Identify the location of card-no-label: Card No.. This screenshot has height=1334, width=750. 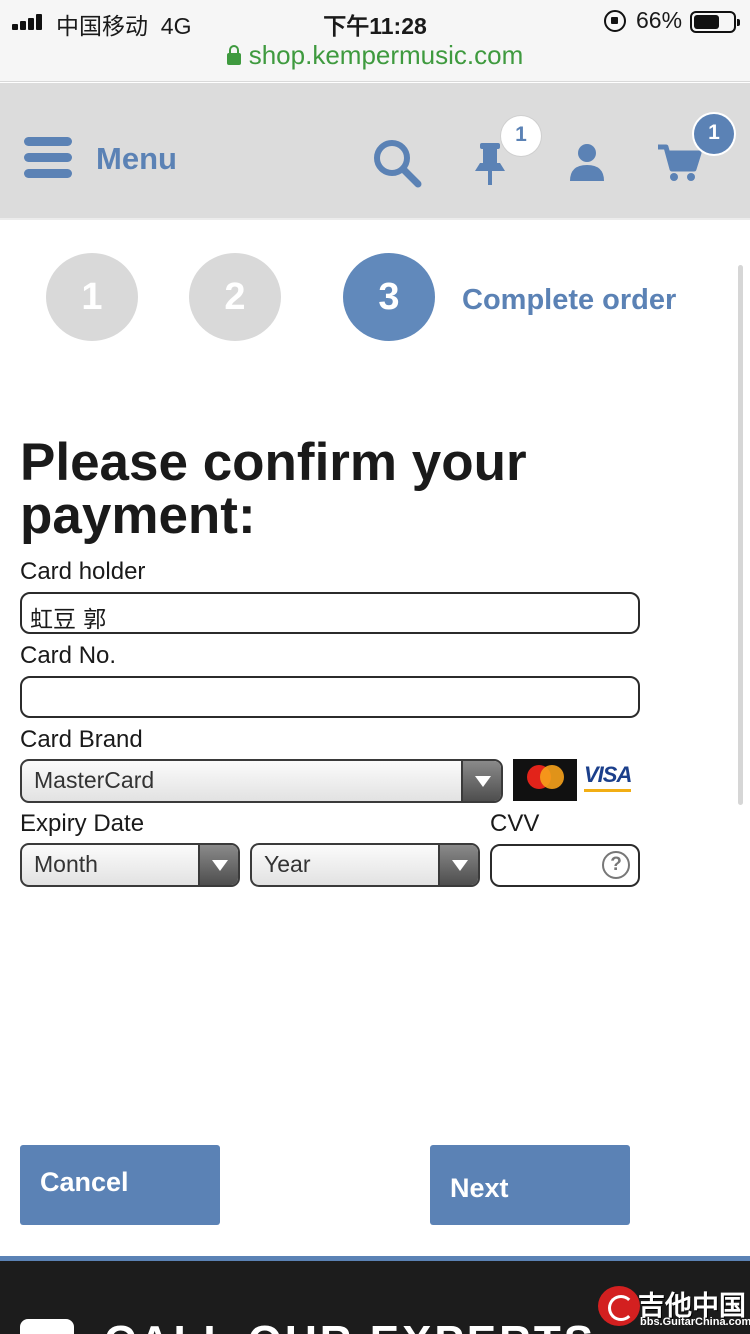
(68, 655).